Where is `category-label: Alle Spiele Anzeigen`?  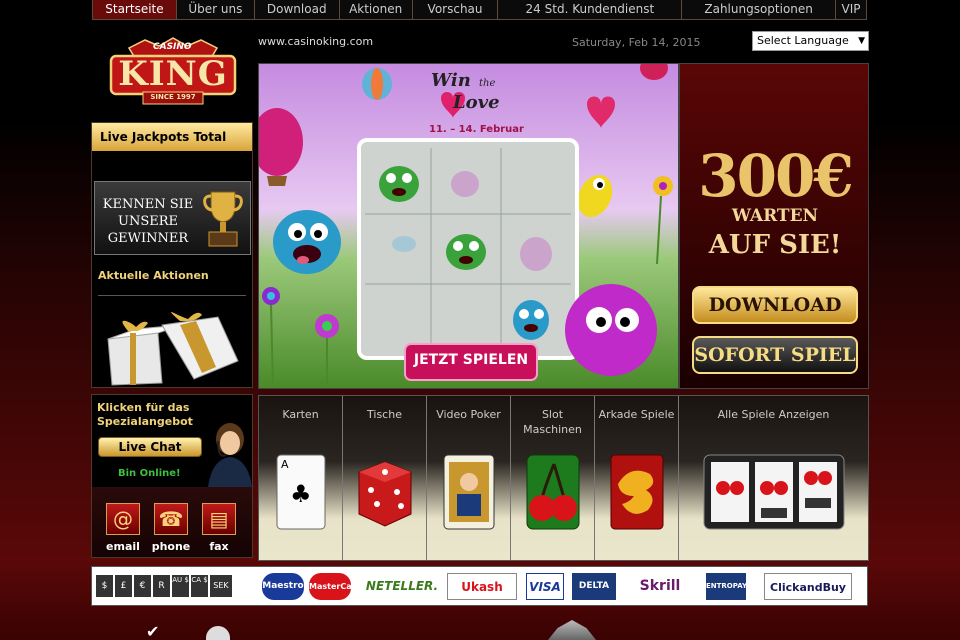 category-label: Alle Spiele Anzeigen is located at coordinates (773, 414).